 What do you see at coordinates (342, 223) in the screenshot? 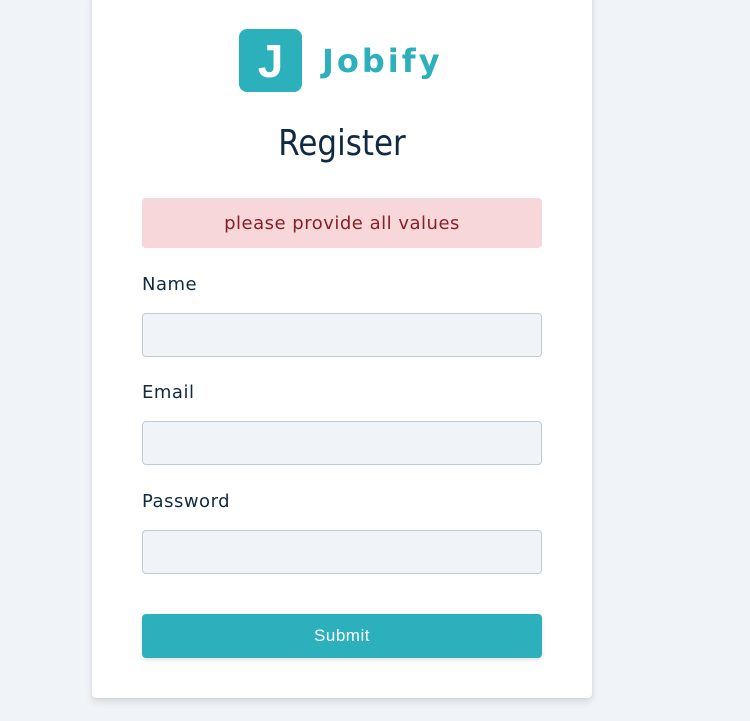
I see `error-alert: please provide all values` at bounding box center [342, 223].